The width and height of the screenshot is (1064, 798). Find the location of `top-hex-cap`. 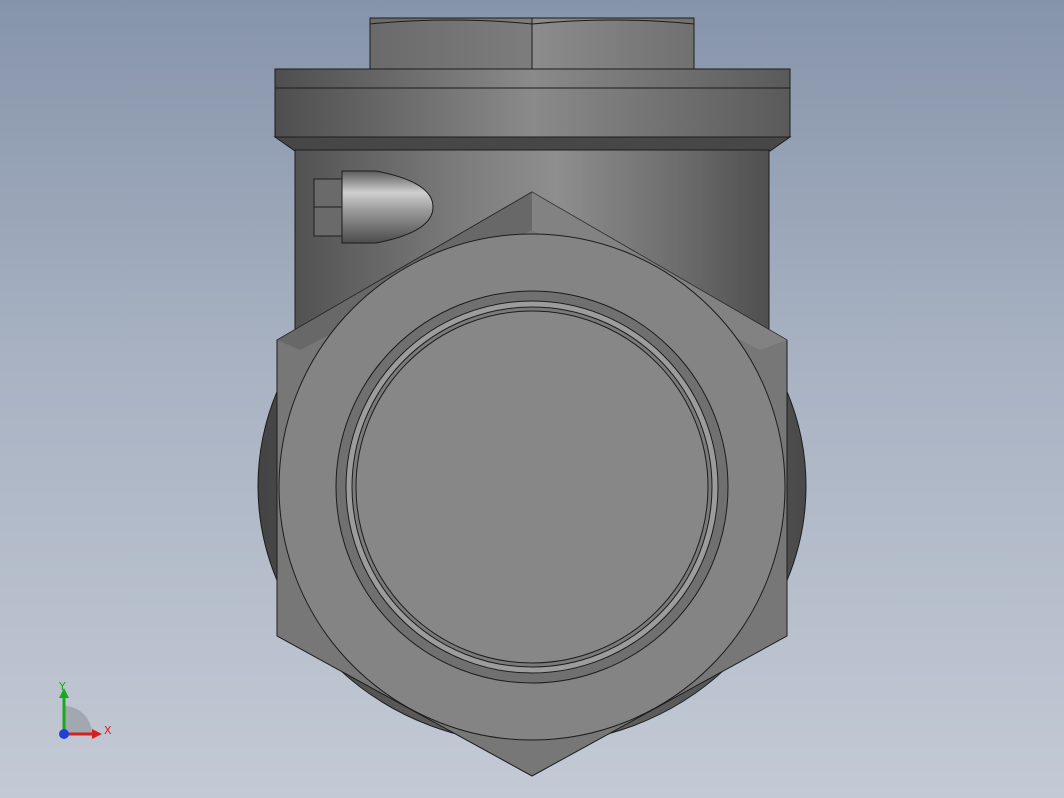

top-hex-cap is located at coordinates (532, 44).